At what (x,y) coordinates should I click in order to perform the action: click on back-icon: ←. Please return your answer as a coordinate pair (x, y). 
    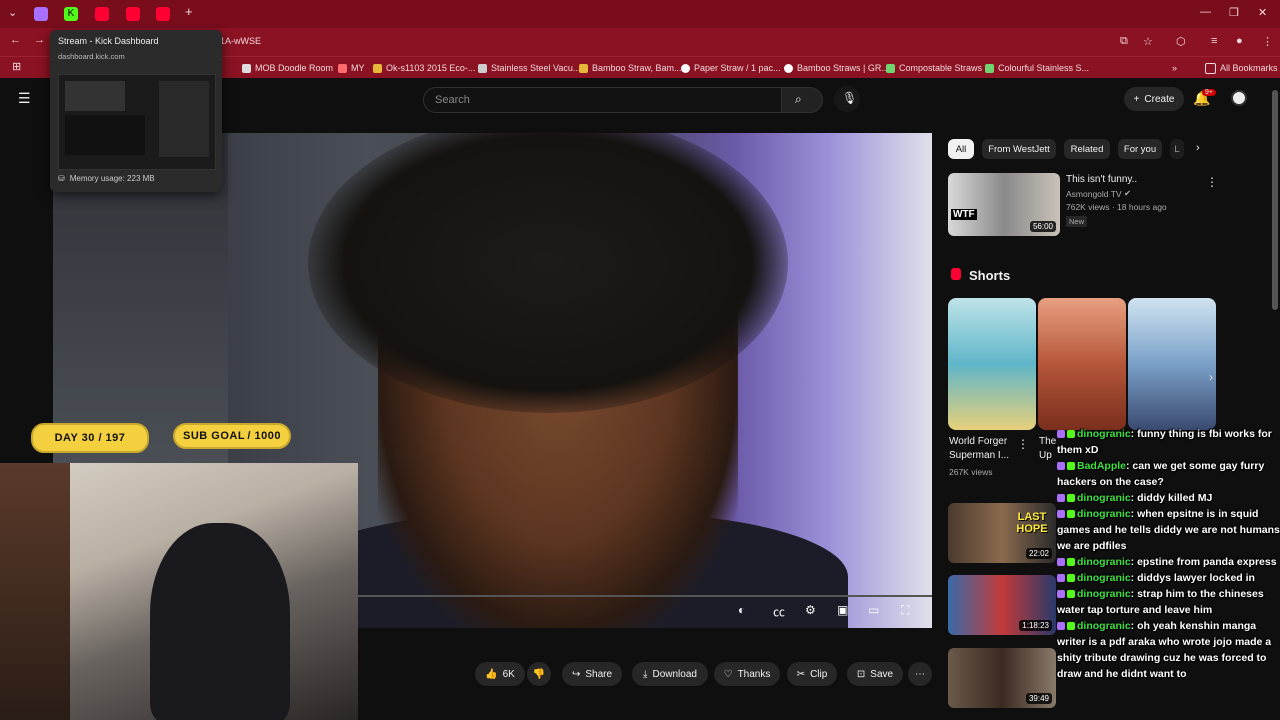
    Looking at the image, I should click on (15, 40).